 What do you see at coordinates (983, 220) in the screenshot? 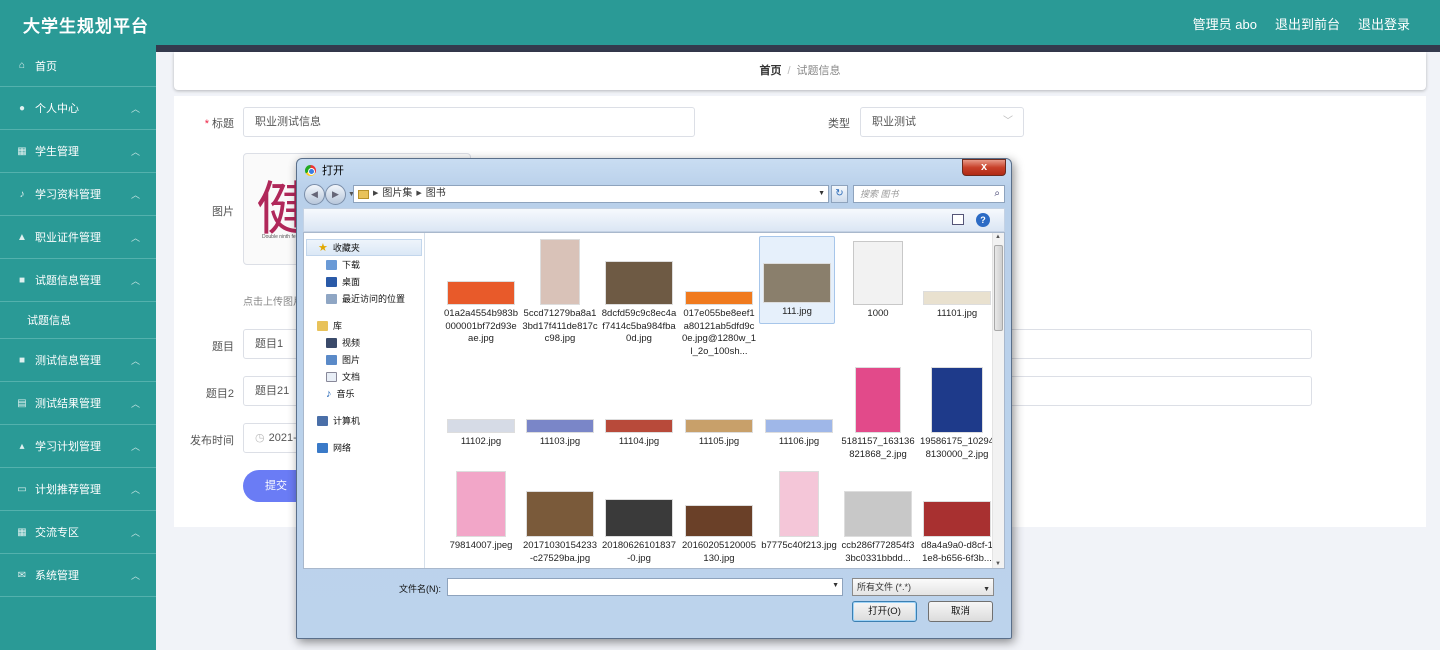
I see `help-icon: ?` at bounding box center [983, 220].